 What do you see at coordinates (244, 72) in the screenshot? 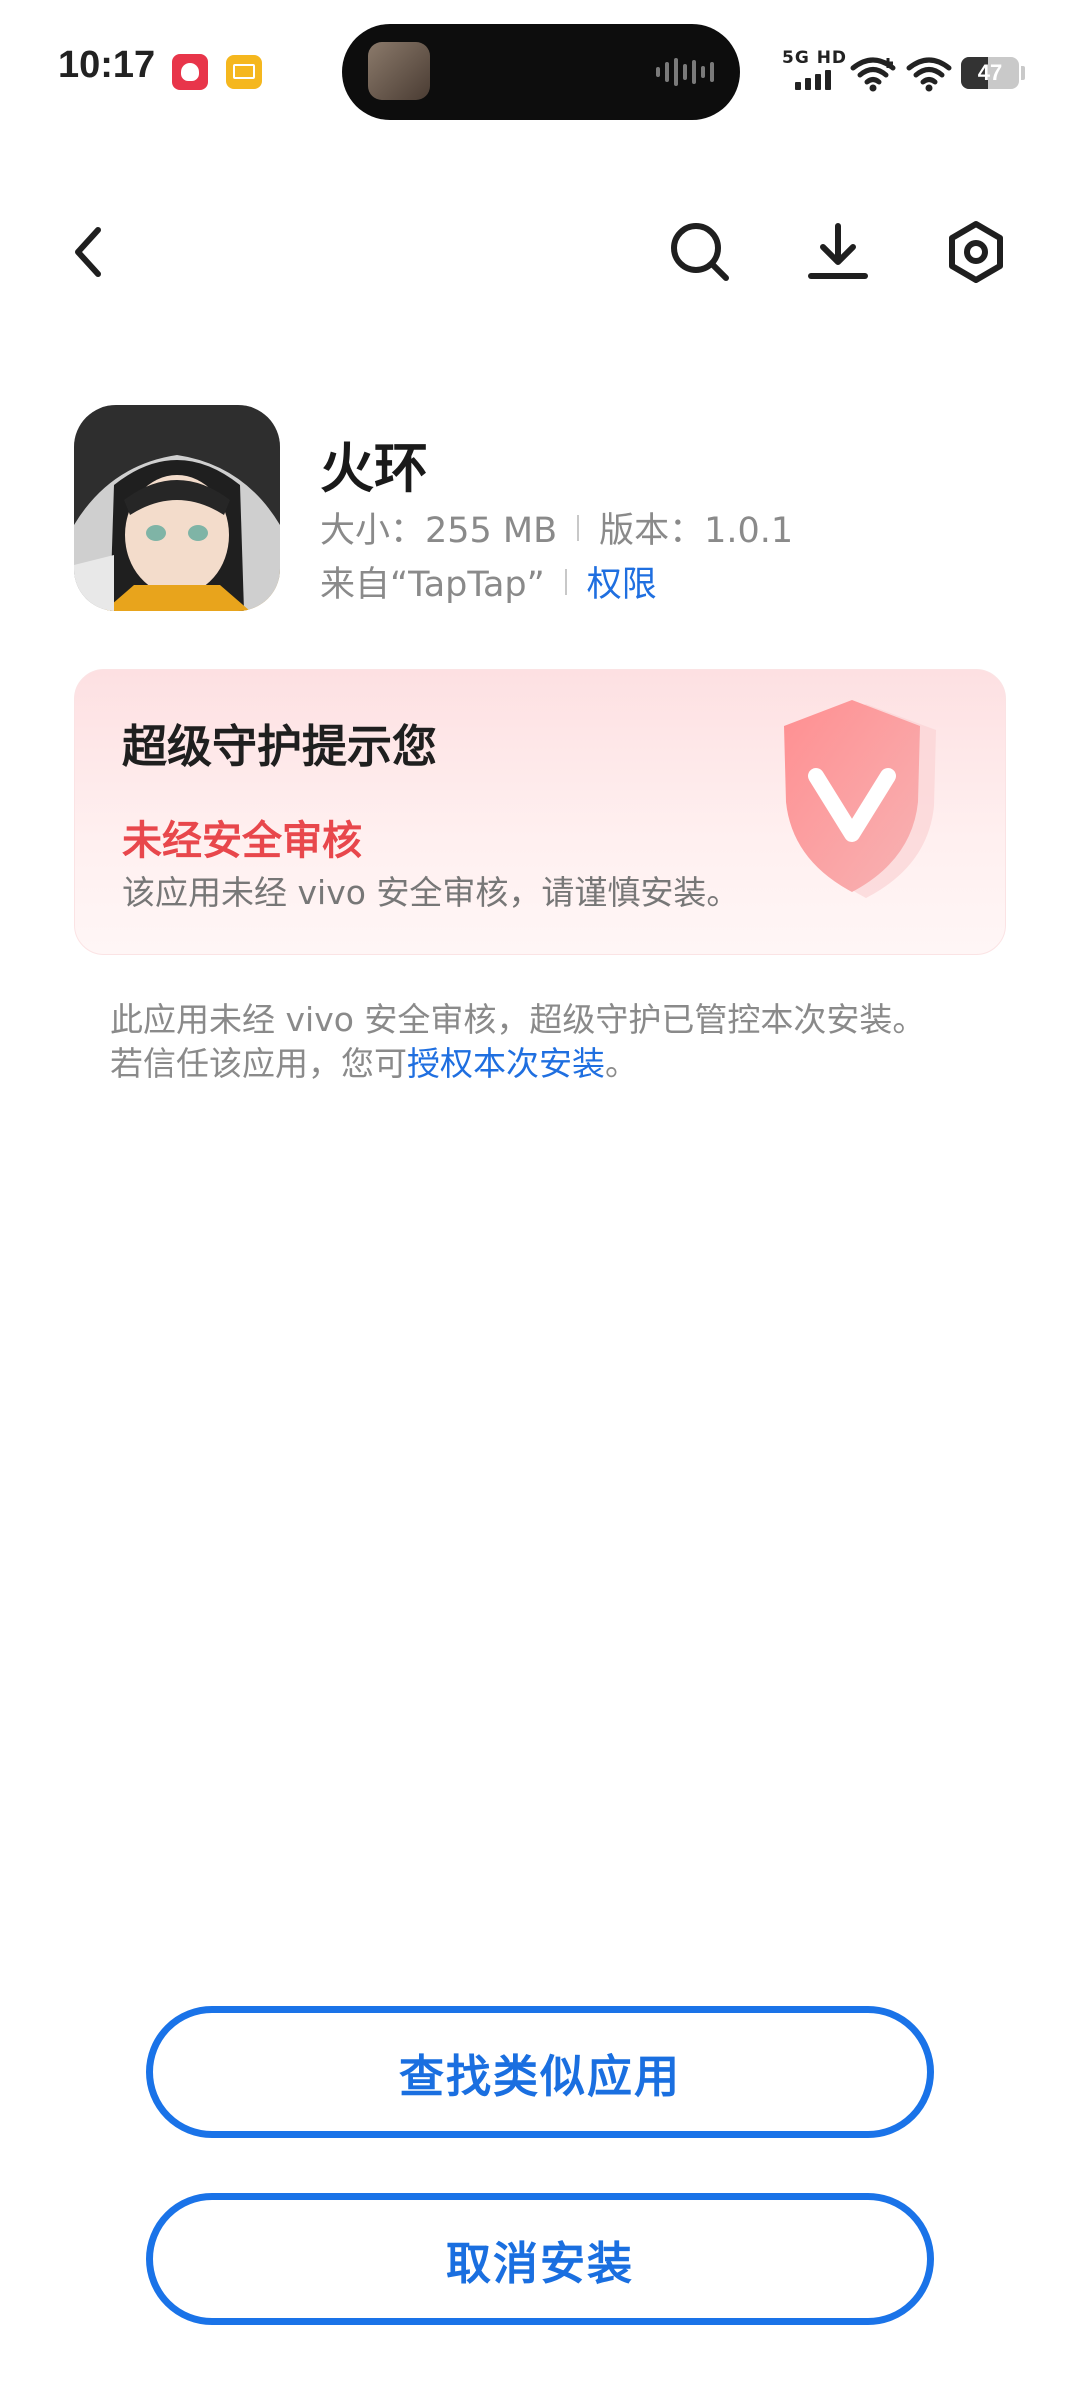
I see `mail-icon` at bounding box center [244, 72].